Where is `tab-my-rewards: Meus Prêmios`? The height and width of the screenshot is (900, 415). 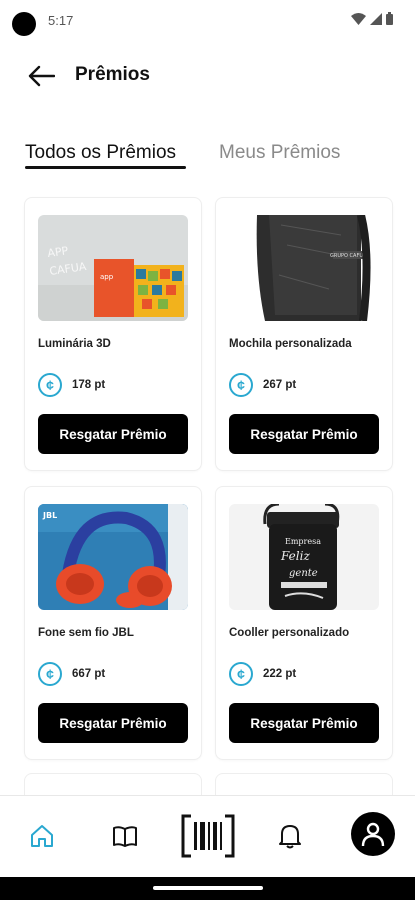 tab-my-rewards: Meus Prêmios is located at coordinates (279, 153).